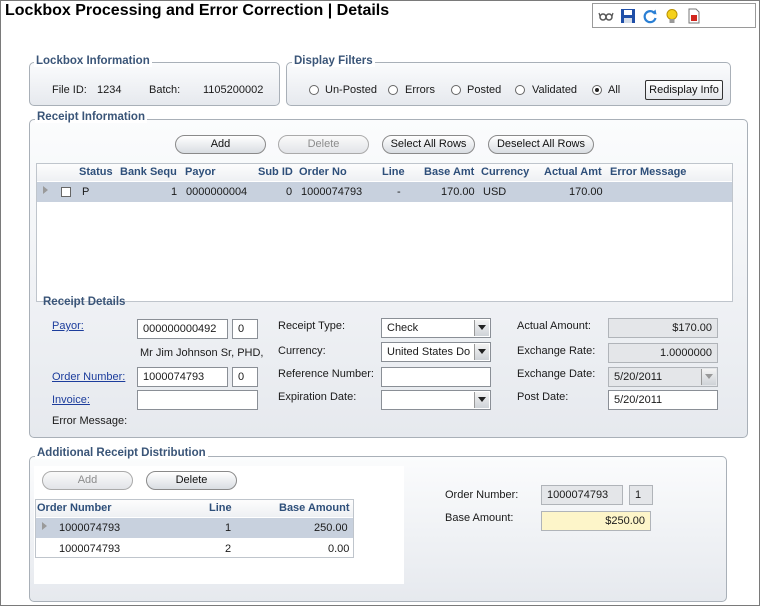  What do you see at coordinates (672, 16) in the screenshot?
I see `lightbulb-icon` at bounding box center [672, 16].